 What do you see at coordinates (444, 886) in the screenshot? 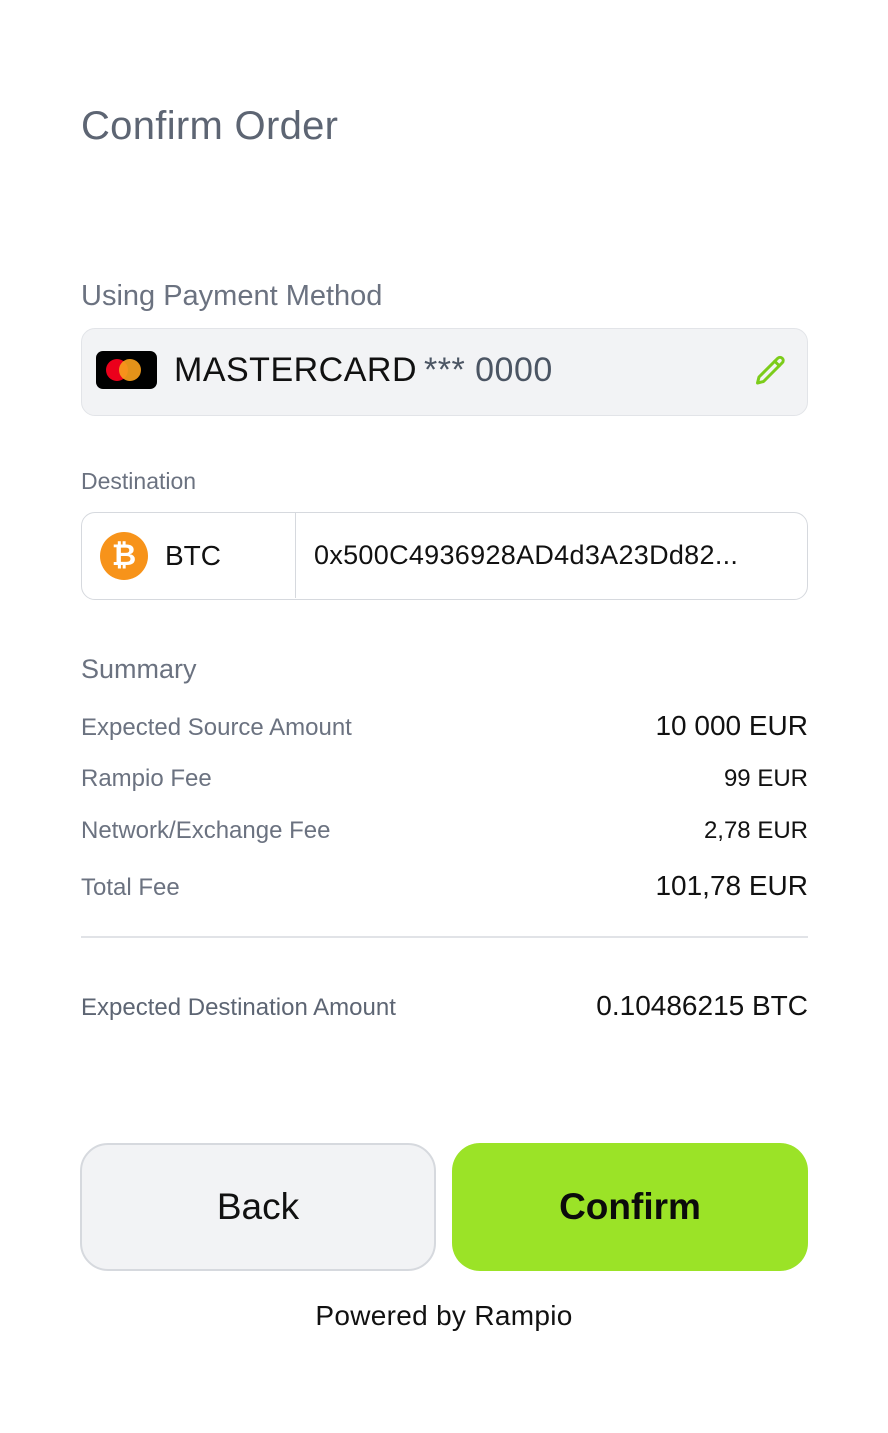
I see `summary-row-total-fee: Total Fee 101,78 EUR` at bounding box center [444, 886].